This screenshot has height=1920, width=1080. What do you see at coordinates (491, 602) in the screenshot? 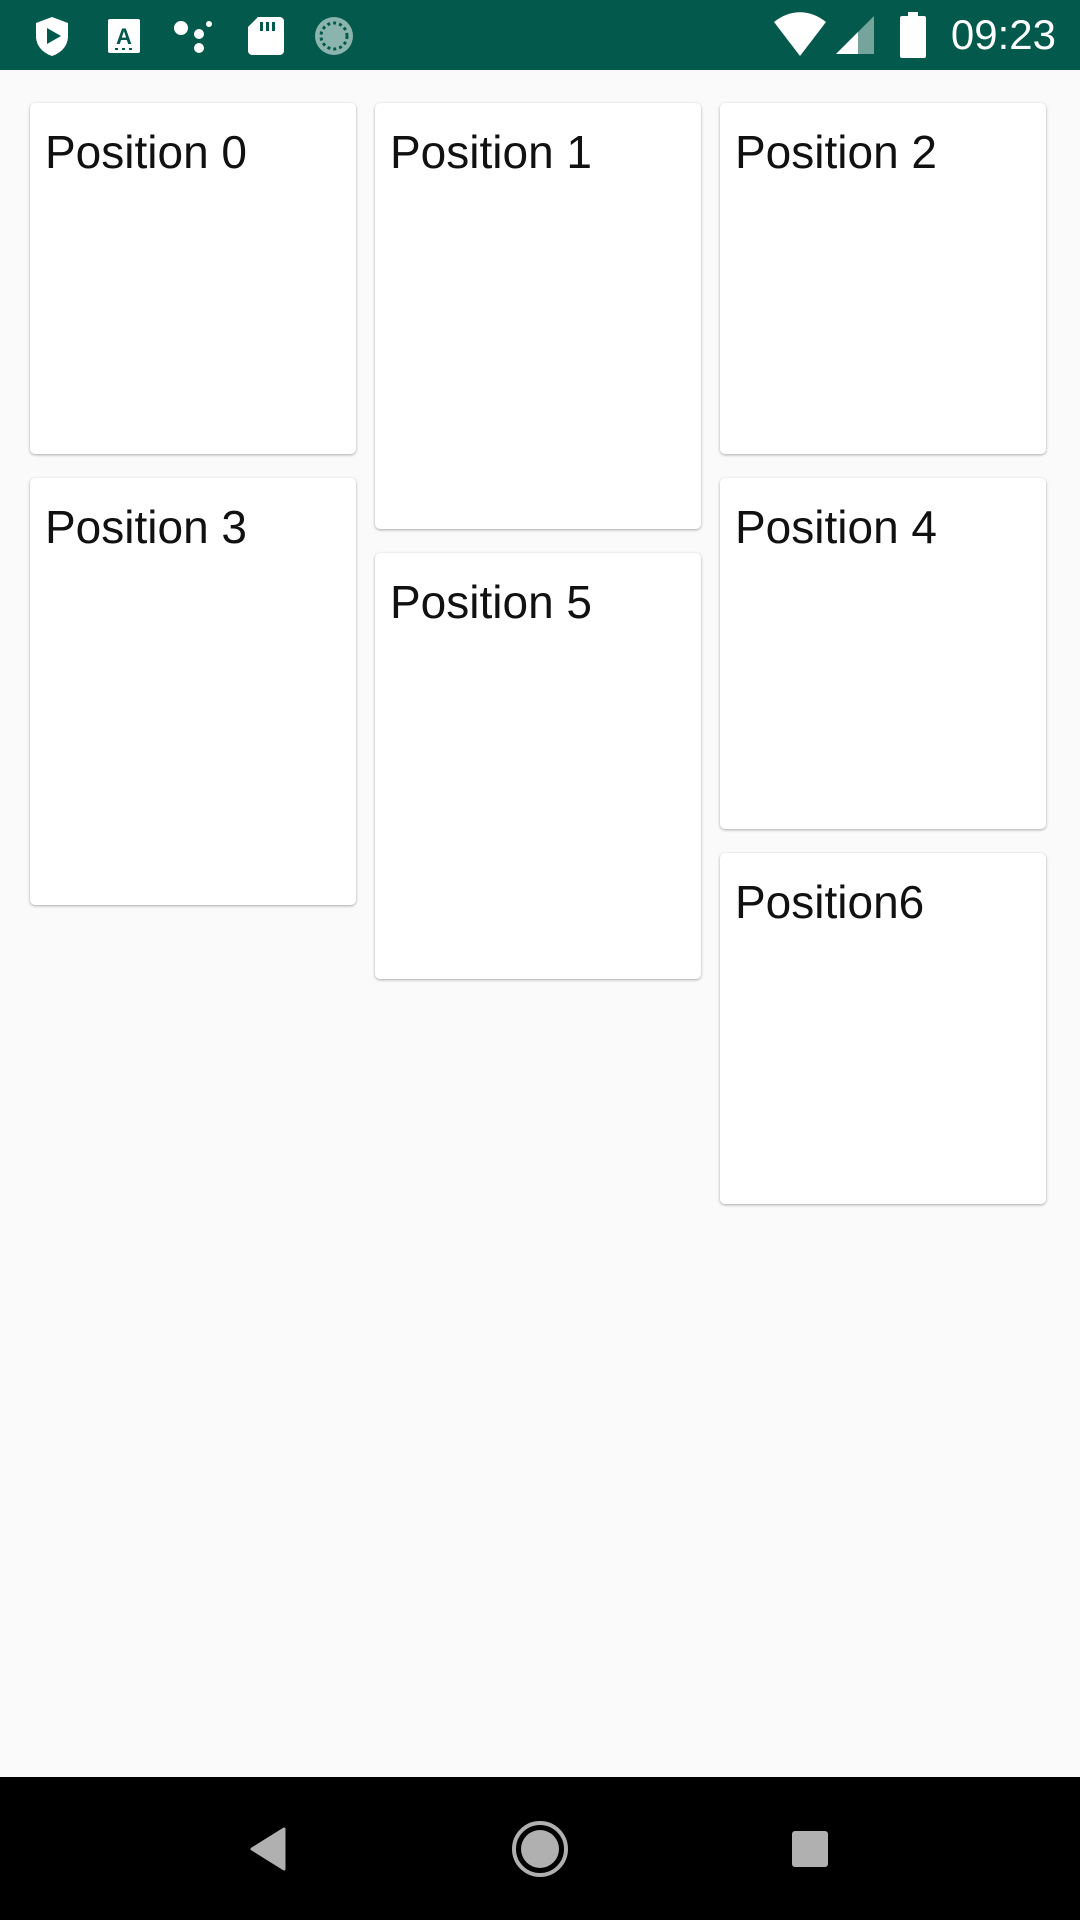
I see `grid-item-label: Position 5` at bounding box center [491, 602].